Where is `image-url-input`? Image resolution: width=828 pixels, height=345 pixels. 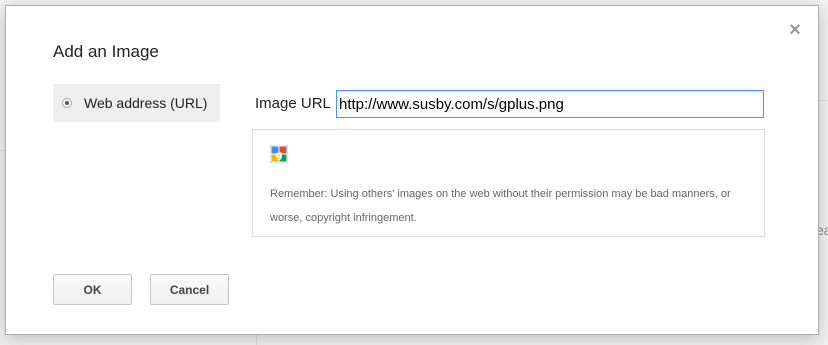
image-url-input is located at coordinates (550, 104).